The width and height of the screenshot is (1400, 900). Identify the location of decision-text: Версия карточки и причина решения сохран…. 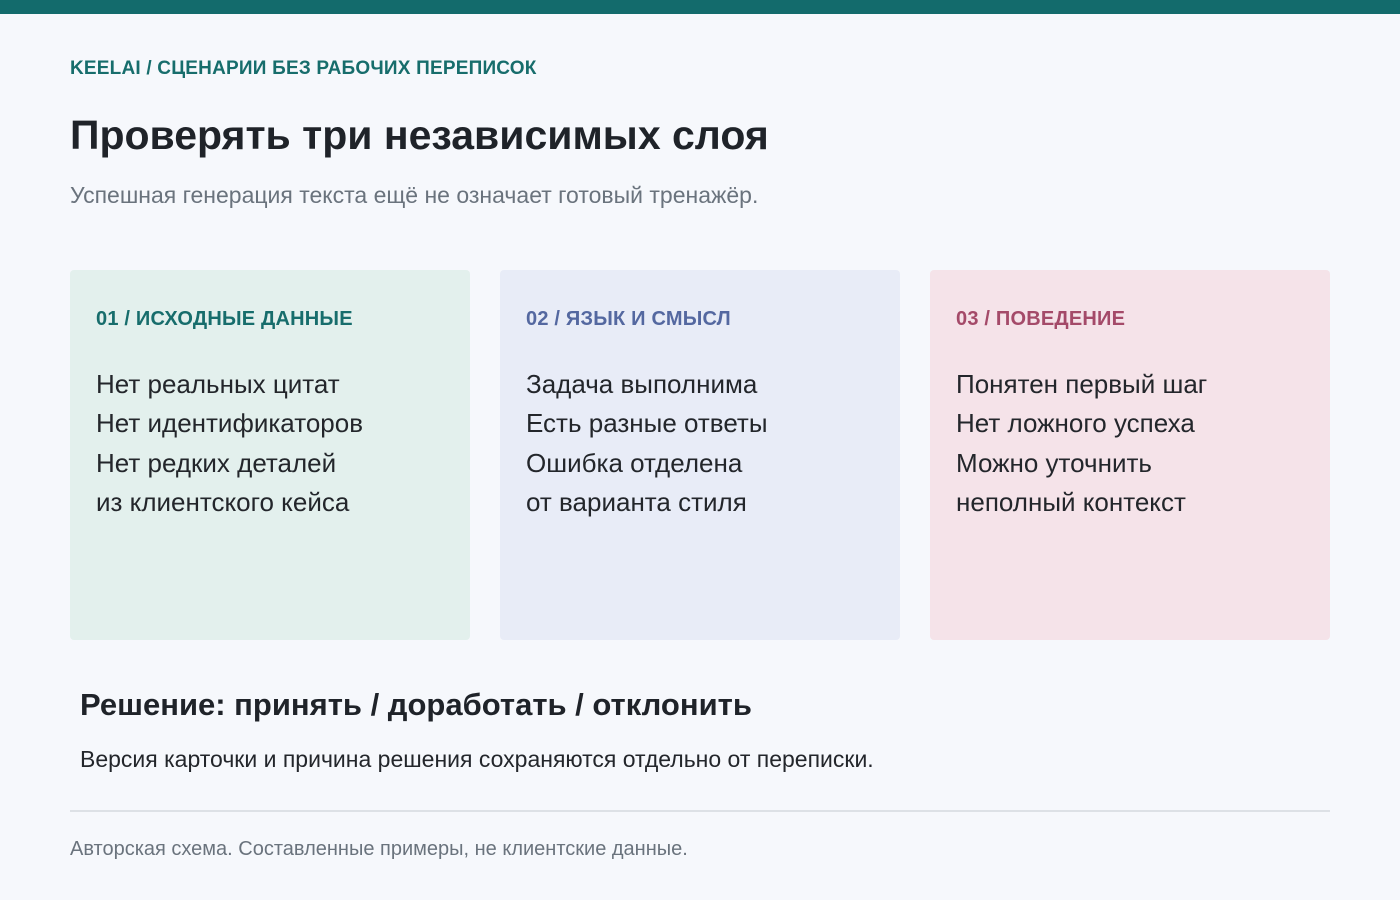
(477, 759).